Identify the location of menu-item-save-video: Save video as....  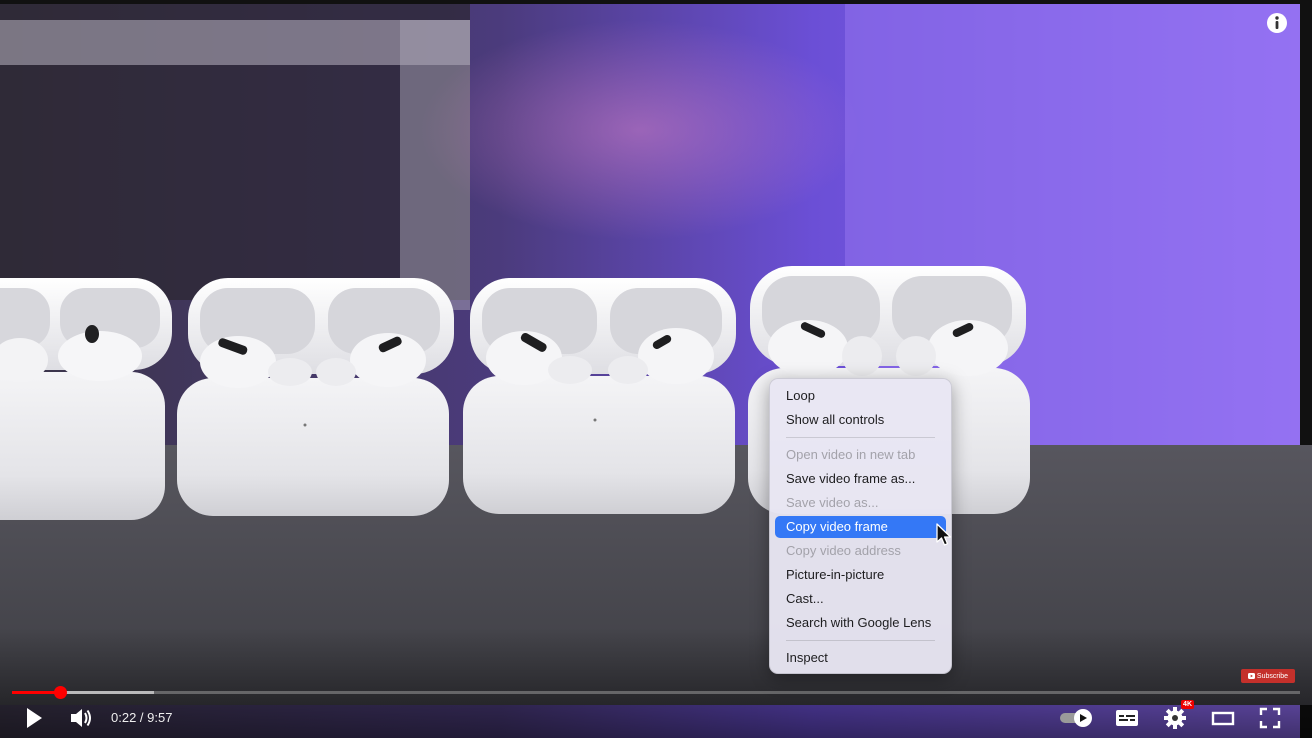
(832, 502).